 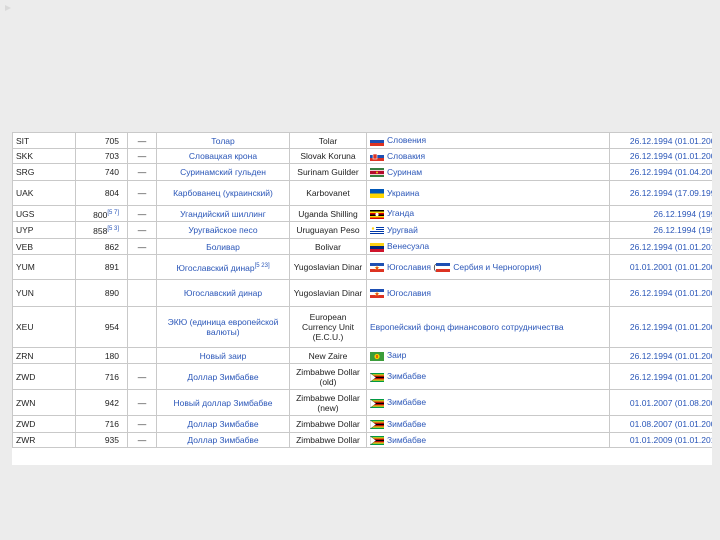 What do you see at coordinates (223, 403) in the screenshot?
I see `currency-name-link: Новый доллар Зимбабве` at bounding box center [223, 403].